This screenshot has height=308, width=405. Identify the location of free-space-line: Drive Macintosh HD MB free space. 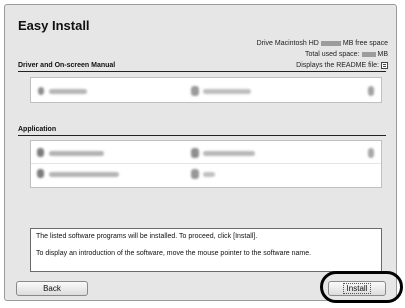
(322, 43).